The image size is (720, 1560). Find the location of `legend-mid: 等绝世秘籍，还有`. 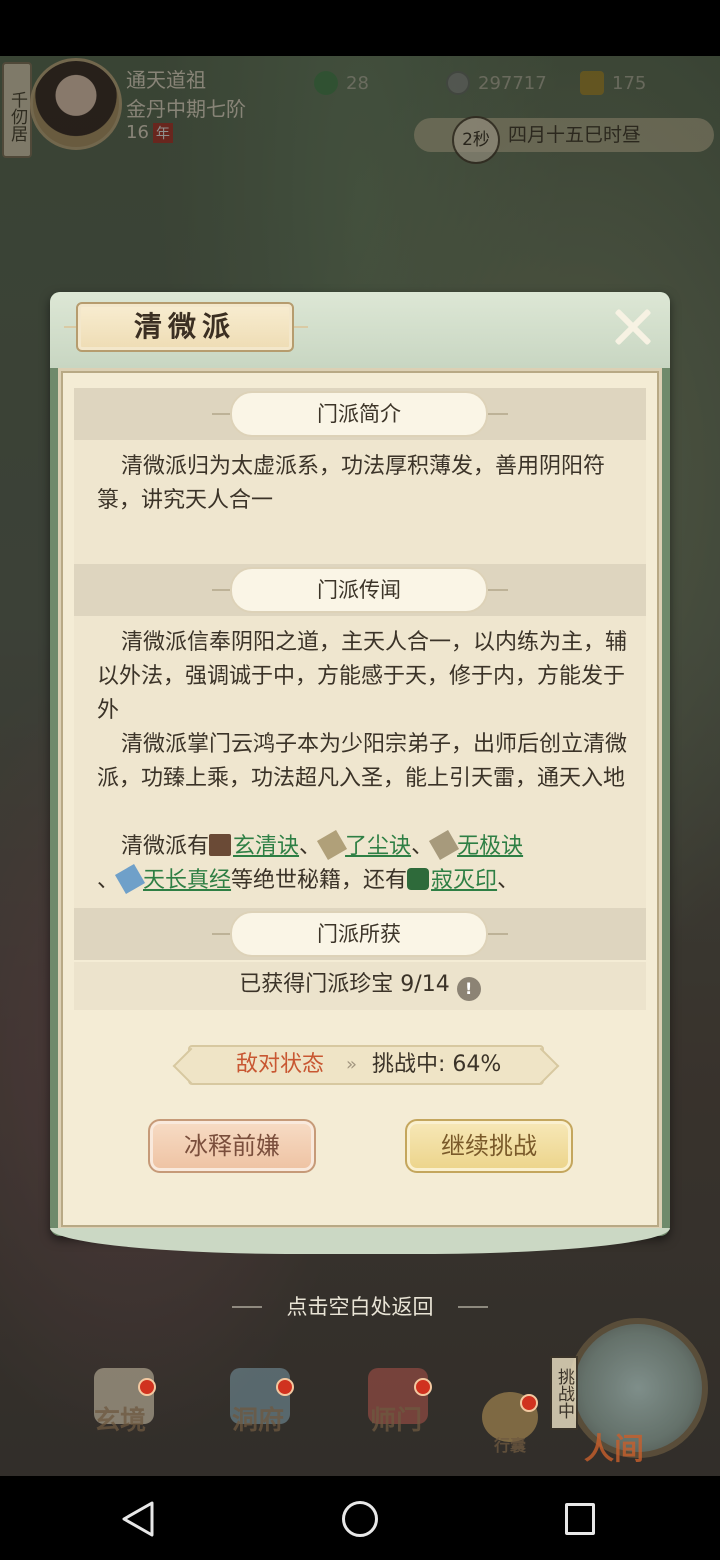

legend-mid: 等绝世秘籍，还有 is located at coordinates (319, 880).